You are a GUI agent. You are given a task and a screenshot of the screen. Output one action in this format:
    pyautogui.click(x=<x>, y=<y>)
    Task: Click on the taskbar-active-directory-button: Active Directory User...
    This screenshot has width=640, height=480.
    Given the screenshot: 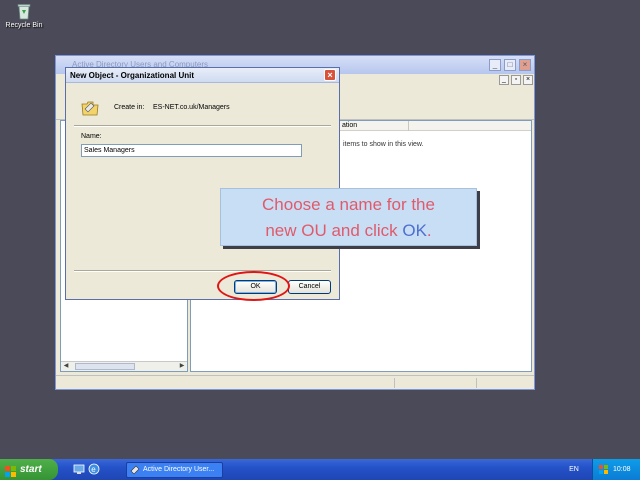 What is the action you would take?
    pyautogui.click(x=174, y=470)
    